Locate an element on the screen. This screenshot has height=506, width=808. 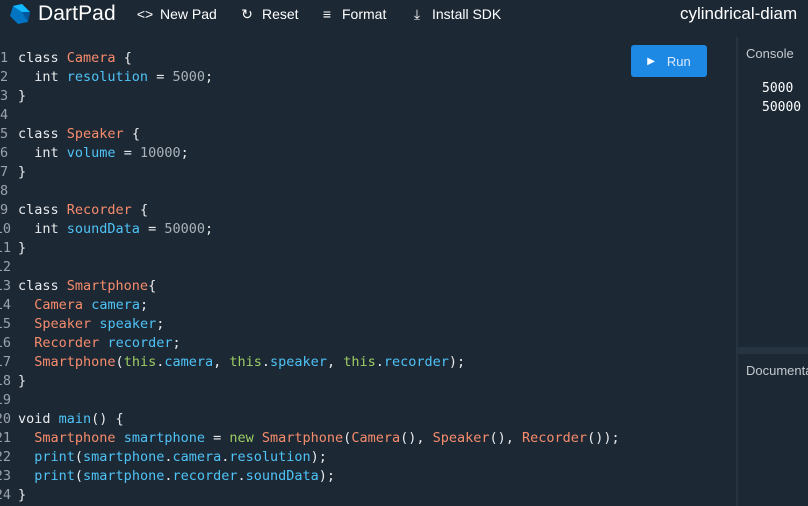
code-token: speaker is located at coordinates (128, 324).